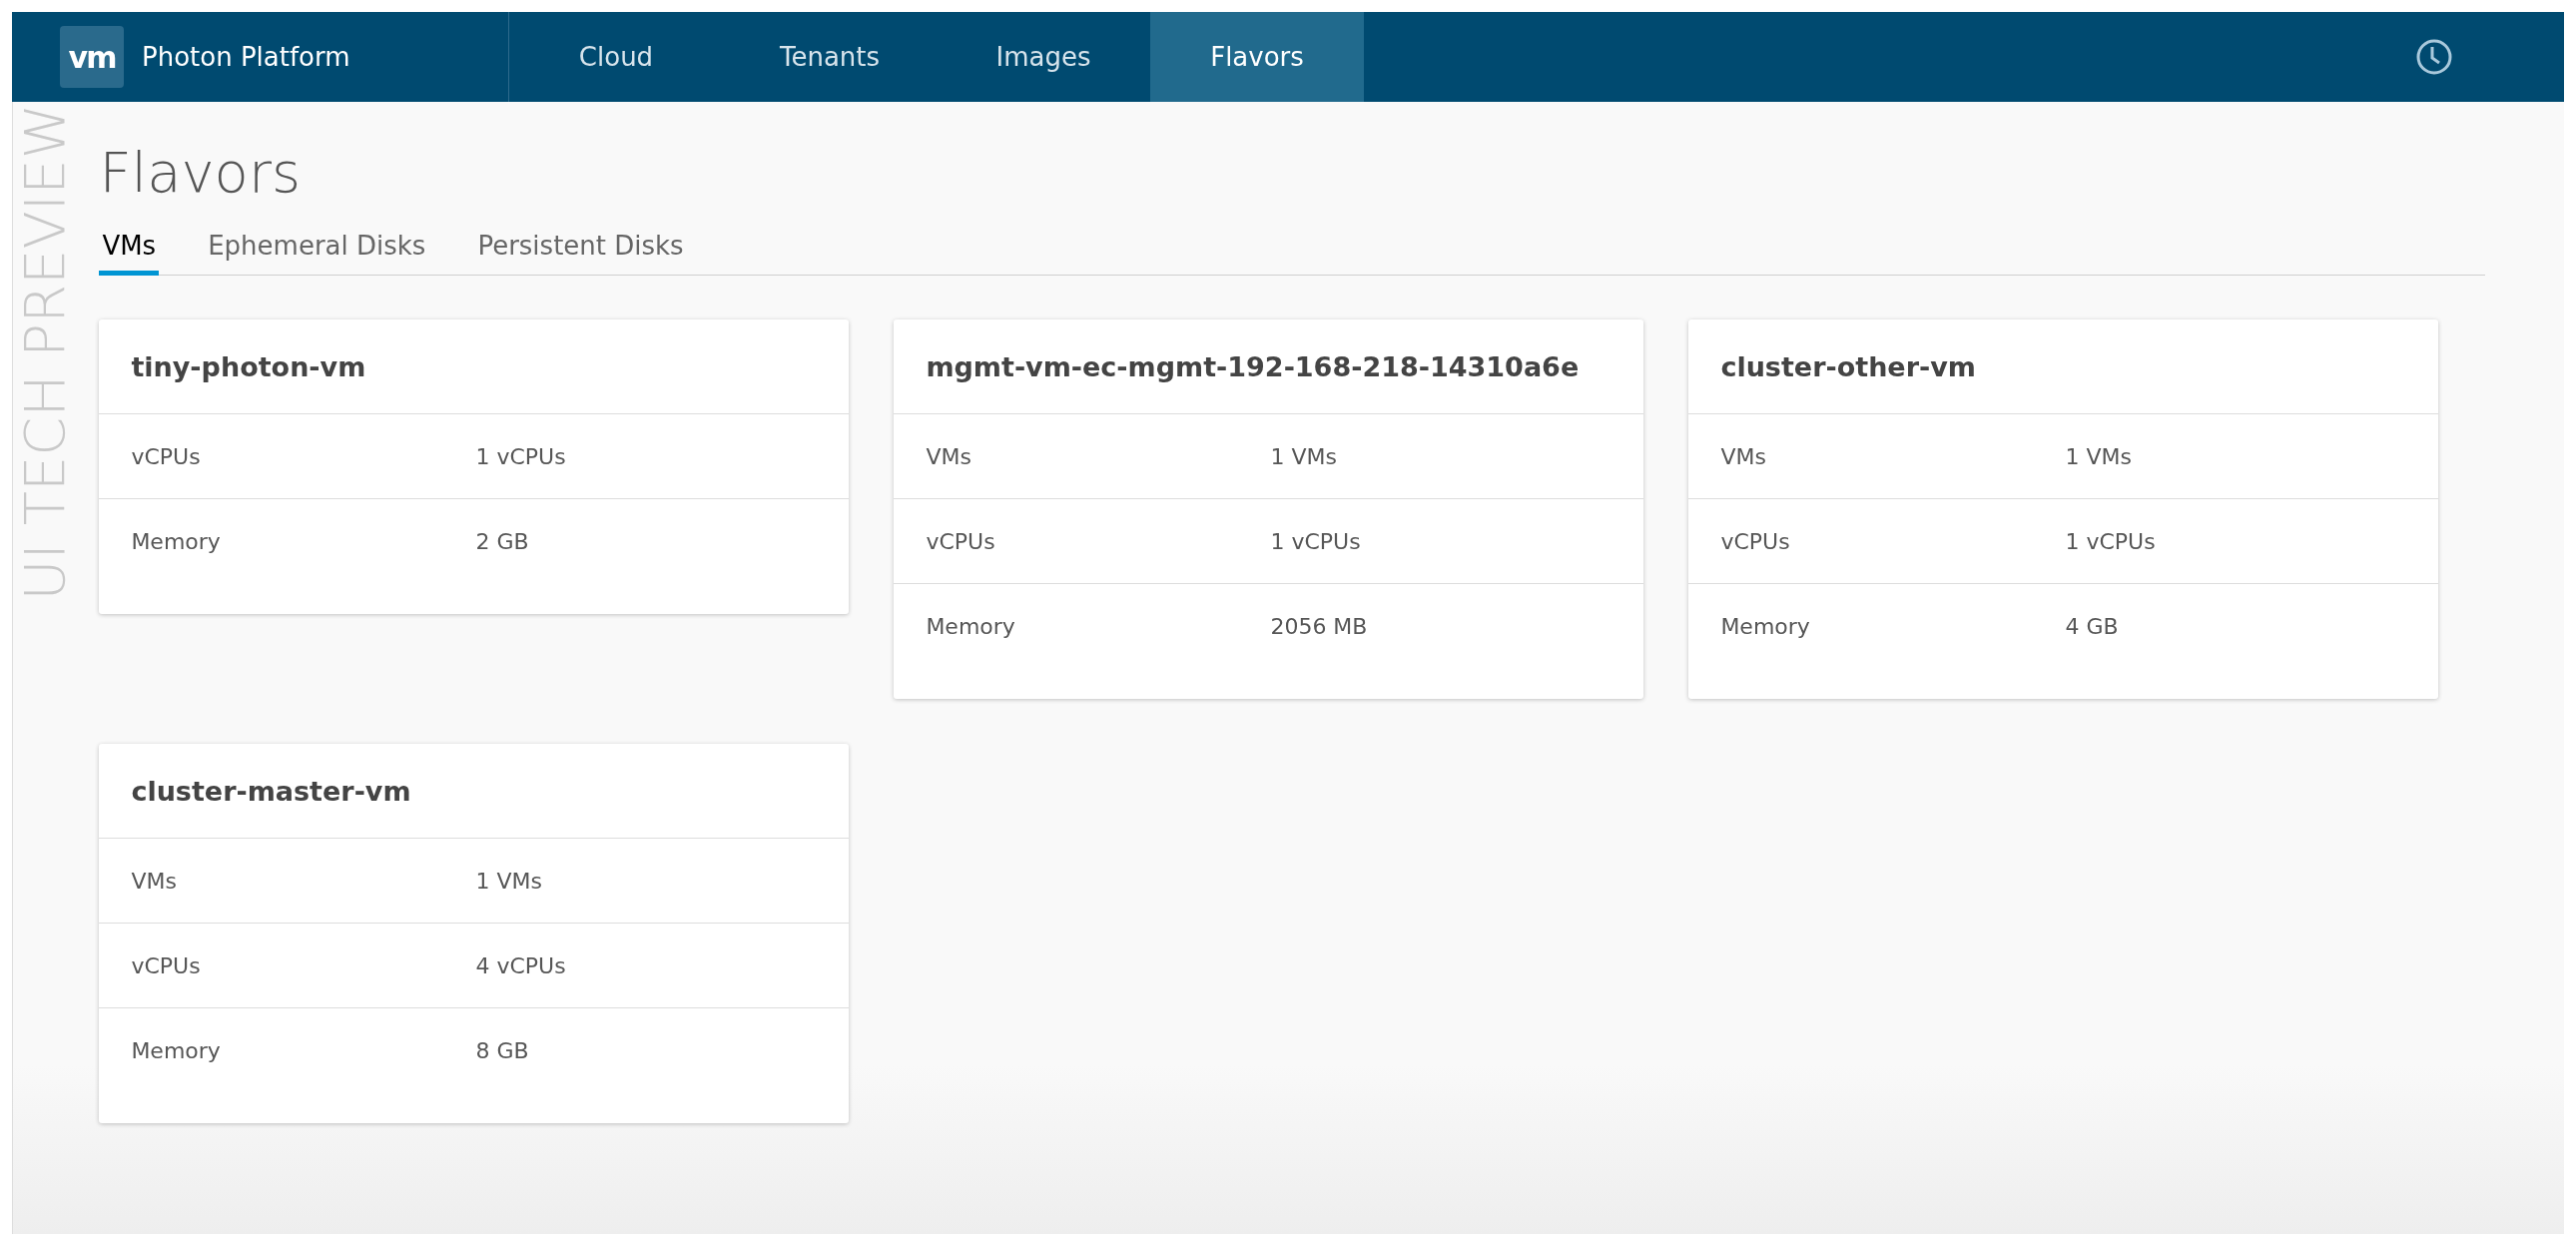 The width and height of the screenshot is (2576, 1246). I want to click on tab: Ephemeral Disks, so click(317, 254).